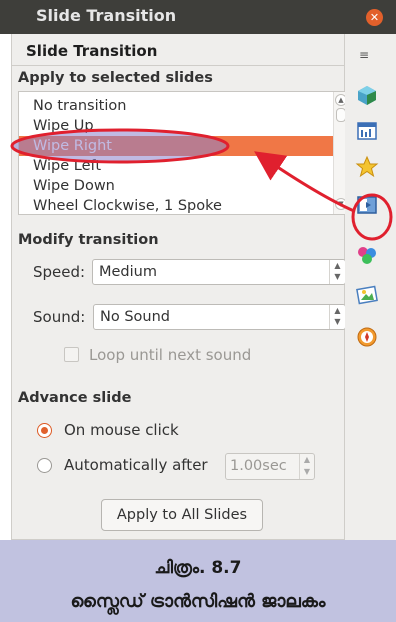 The image size is (396, 622). Describe the element at coordinates (44, 430) in the screenshot. I see `on-mouse-click-radio` at that location.